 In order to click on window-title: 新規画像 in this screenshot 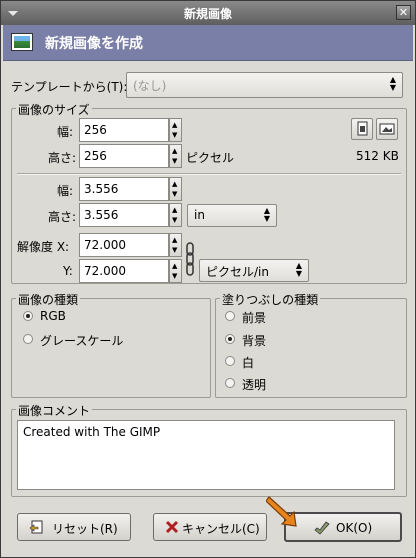, I will do `click(207, 14)`.